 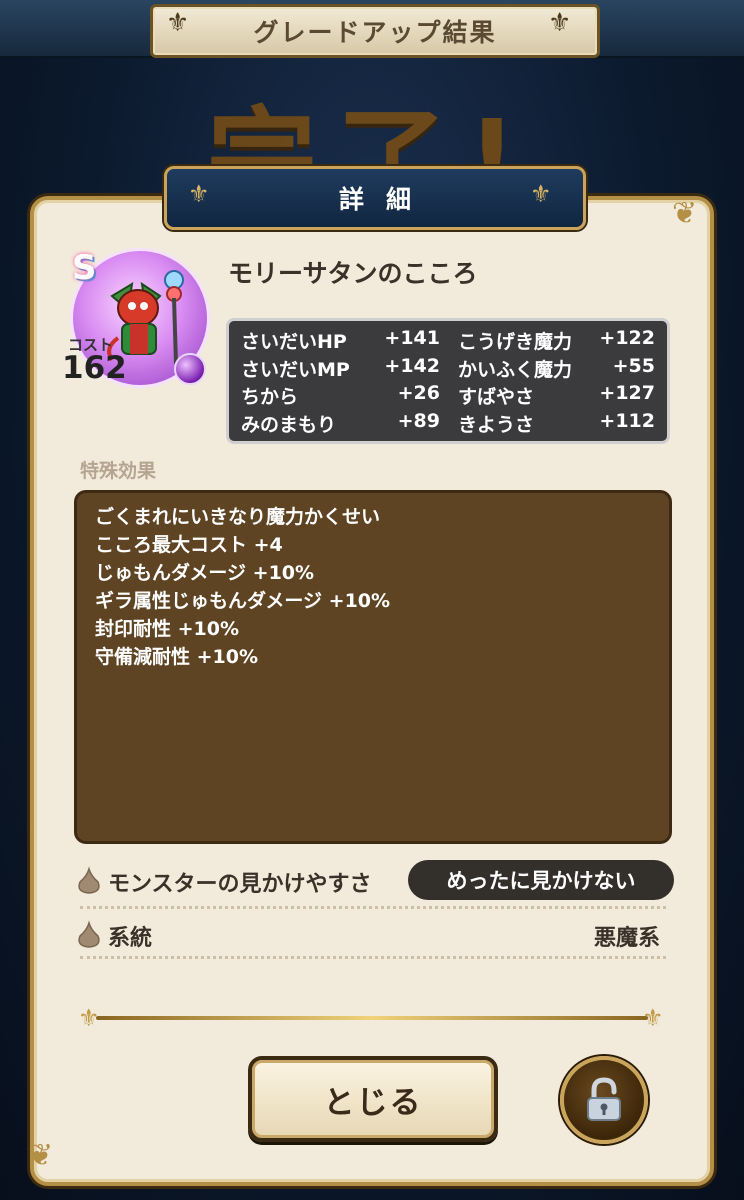 I want to click on stat-label: ちから, so click(x=270, y=397).